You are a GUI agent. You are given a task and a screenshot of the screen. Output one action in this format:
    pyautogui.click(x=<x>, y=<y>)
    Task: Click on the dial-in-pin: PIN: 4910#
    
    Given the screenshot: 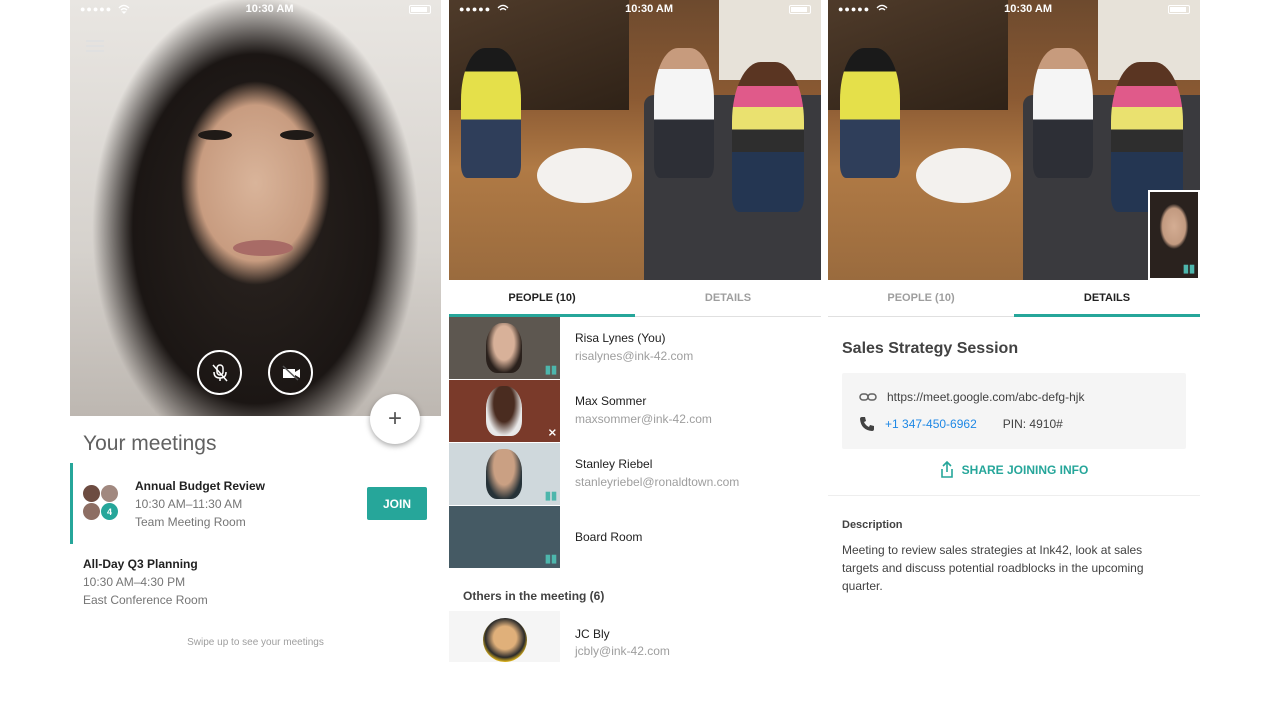 What is the action you would take?
    pyautogui.click(x=1032, y=424)
    